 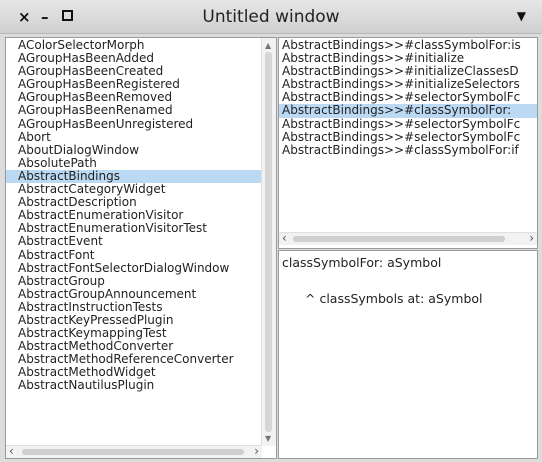 What do you see at coordinates (408, 150) in the screenshot?
I see `method-list-item: AbstractBindings>>#classSymbolFor:if` at bounding box center [408, 150].